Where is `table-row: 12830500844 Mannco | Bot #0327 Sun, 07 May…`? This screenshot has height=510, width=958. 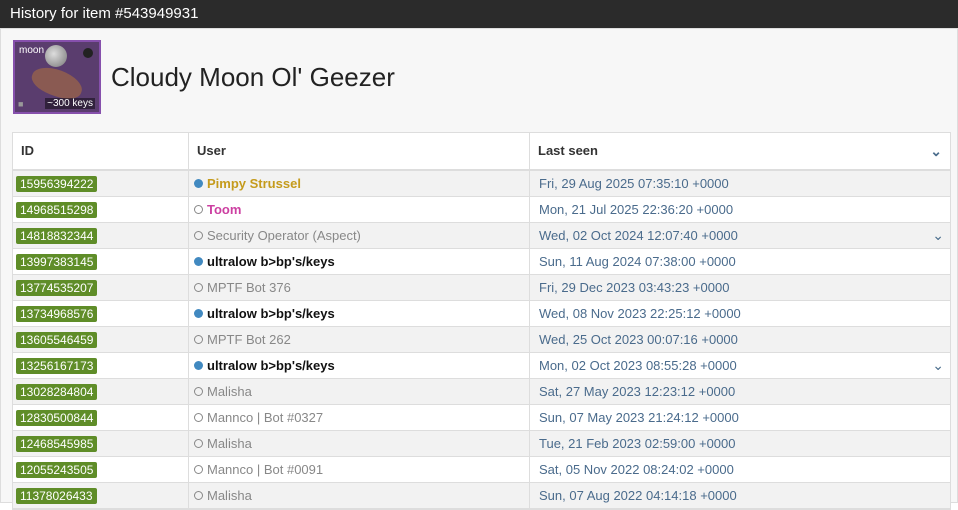
table-row: 12830500844 Mannco | Bot #0327 Sun, 07 May… is located at coordinates (481, 418).